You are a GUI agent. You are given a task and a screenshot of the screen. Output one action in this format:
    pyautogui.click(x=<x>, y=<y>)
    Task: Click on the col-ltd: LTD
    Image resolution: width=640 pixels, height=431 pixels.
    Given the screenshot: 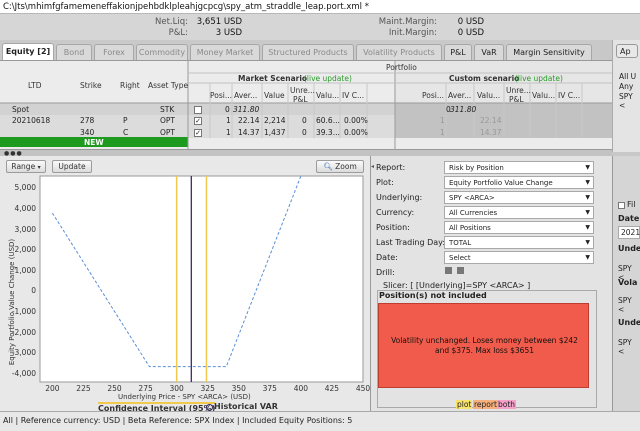 What is the action you would take?
    pyautogui.click(x=35, y=85)
    